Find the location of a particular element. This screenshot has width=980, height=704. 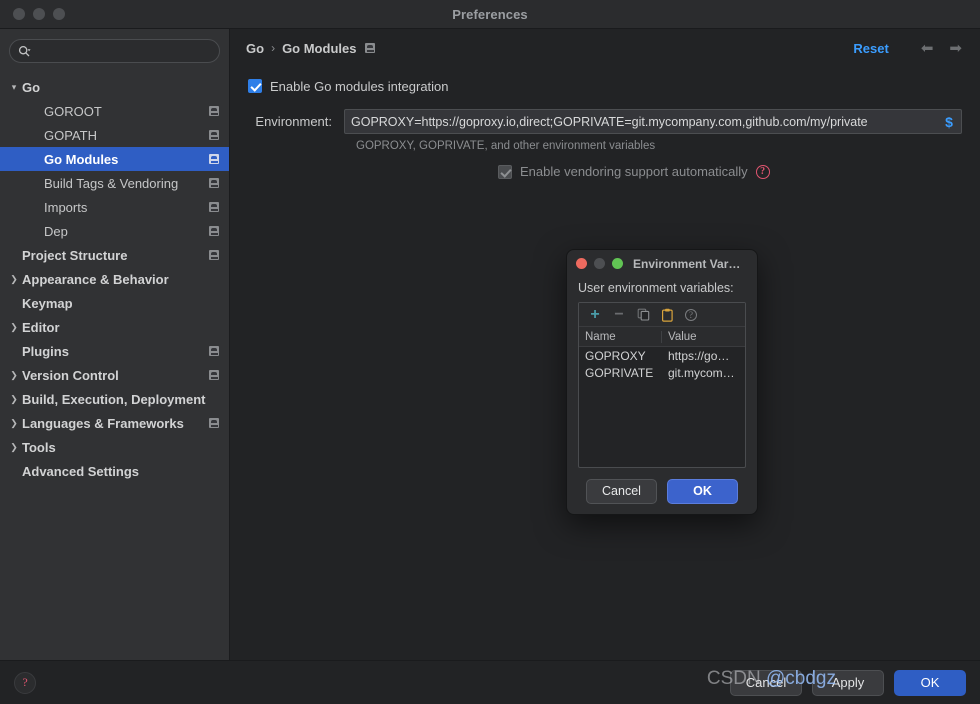

sidebar-item-label: Keymap is located at coordinates (47, 303).